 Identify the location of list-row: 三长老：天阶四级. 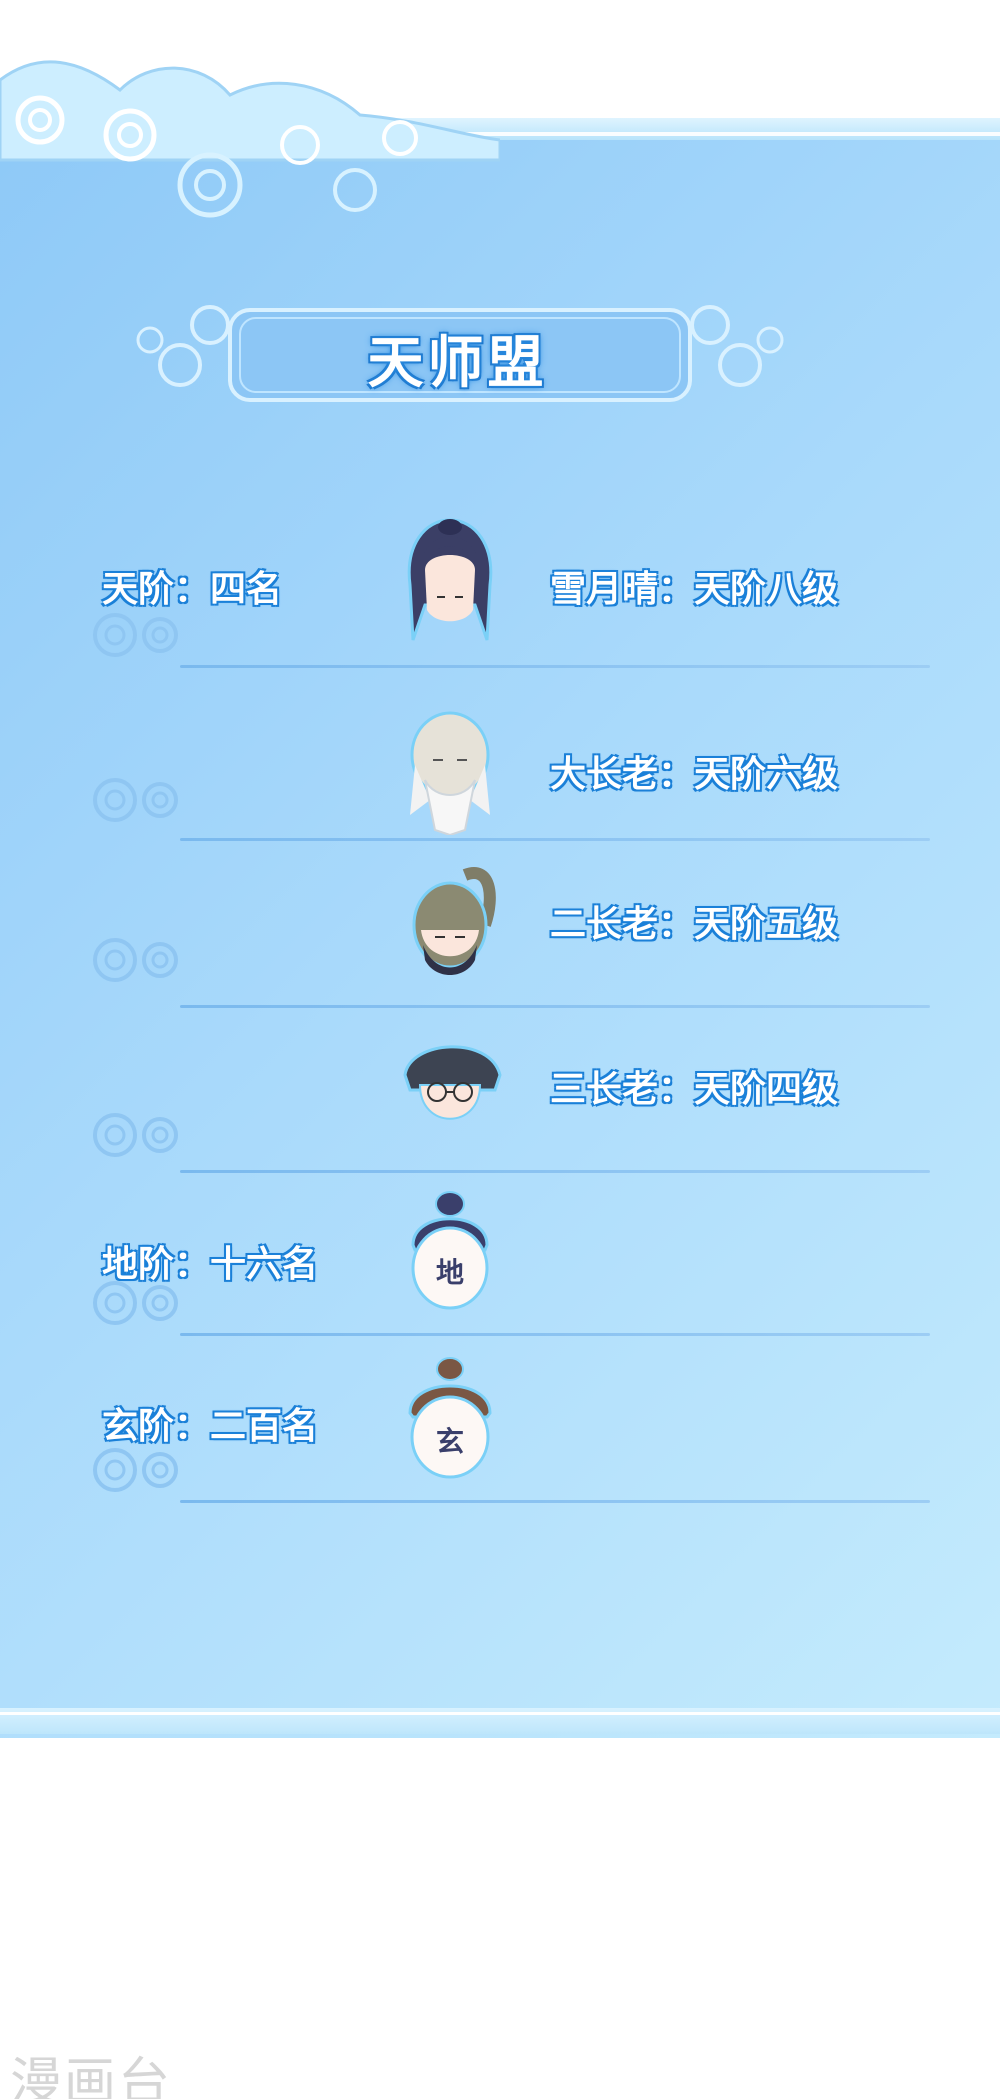
(500, 1105).